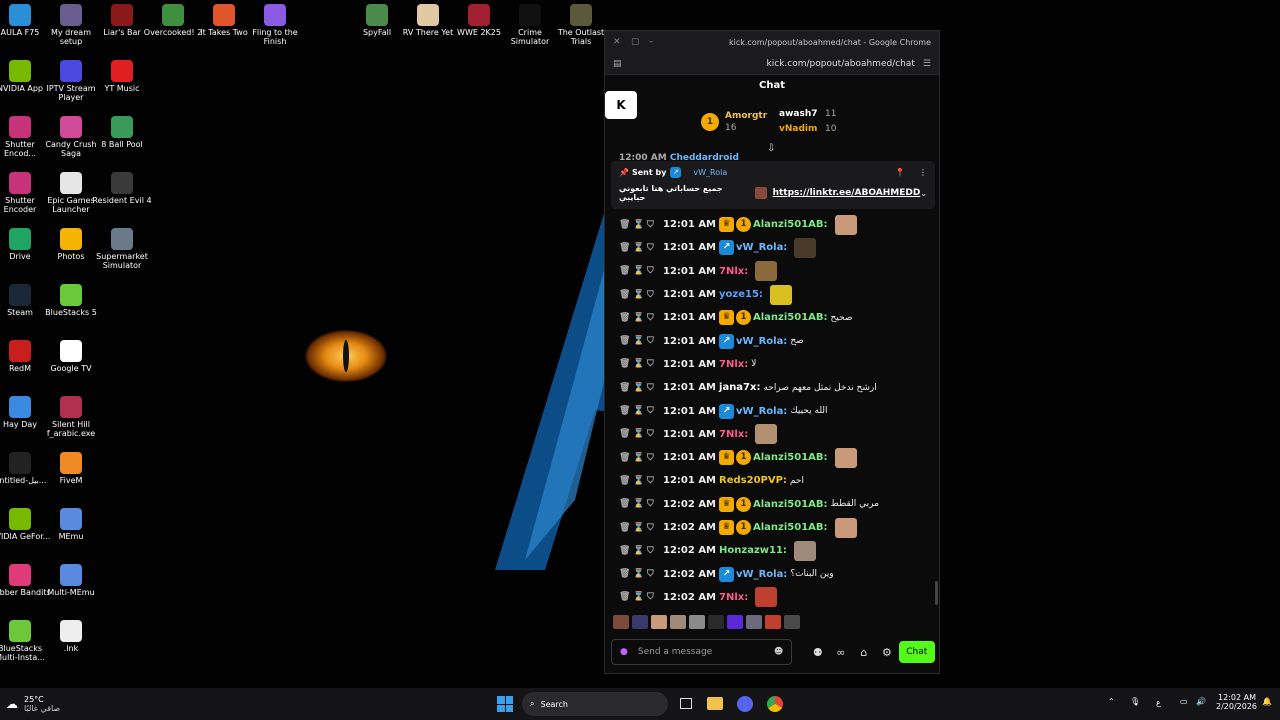 This screenshot has width=1280, height=720. Describe the element at coordinates (1201, 701) in the screenshot. I see `volume-icon: 🔊` at that location.